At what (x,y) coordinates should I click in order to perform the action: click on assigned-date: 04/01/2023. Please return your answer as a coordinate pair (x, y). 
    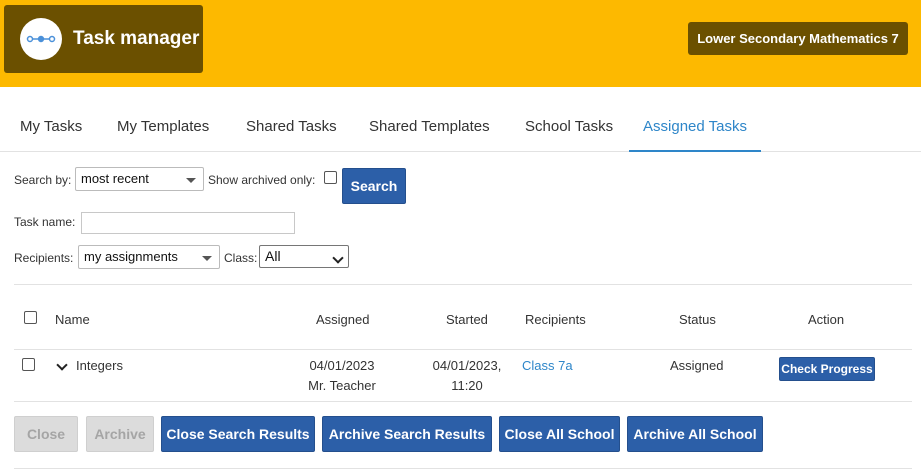
    Looking at the image, I should click on (342, 365).